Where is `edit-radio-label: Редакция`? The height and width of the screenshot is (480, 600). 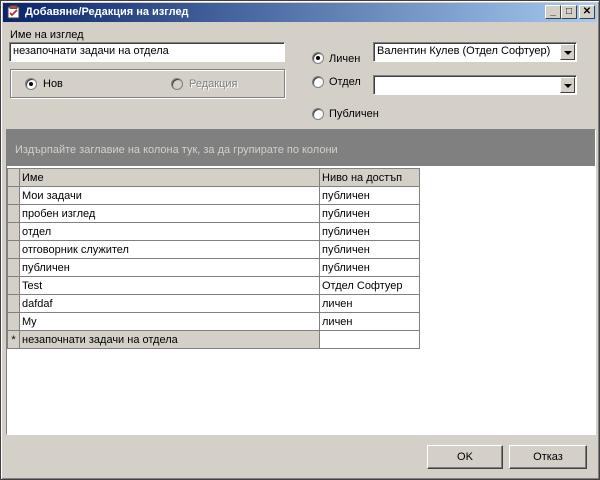 edit-radio-label: Редакция is located at coordinates (213, 84).